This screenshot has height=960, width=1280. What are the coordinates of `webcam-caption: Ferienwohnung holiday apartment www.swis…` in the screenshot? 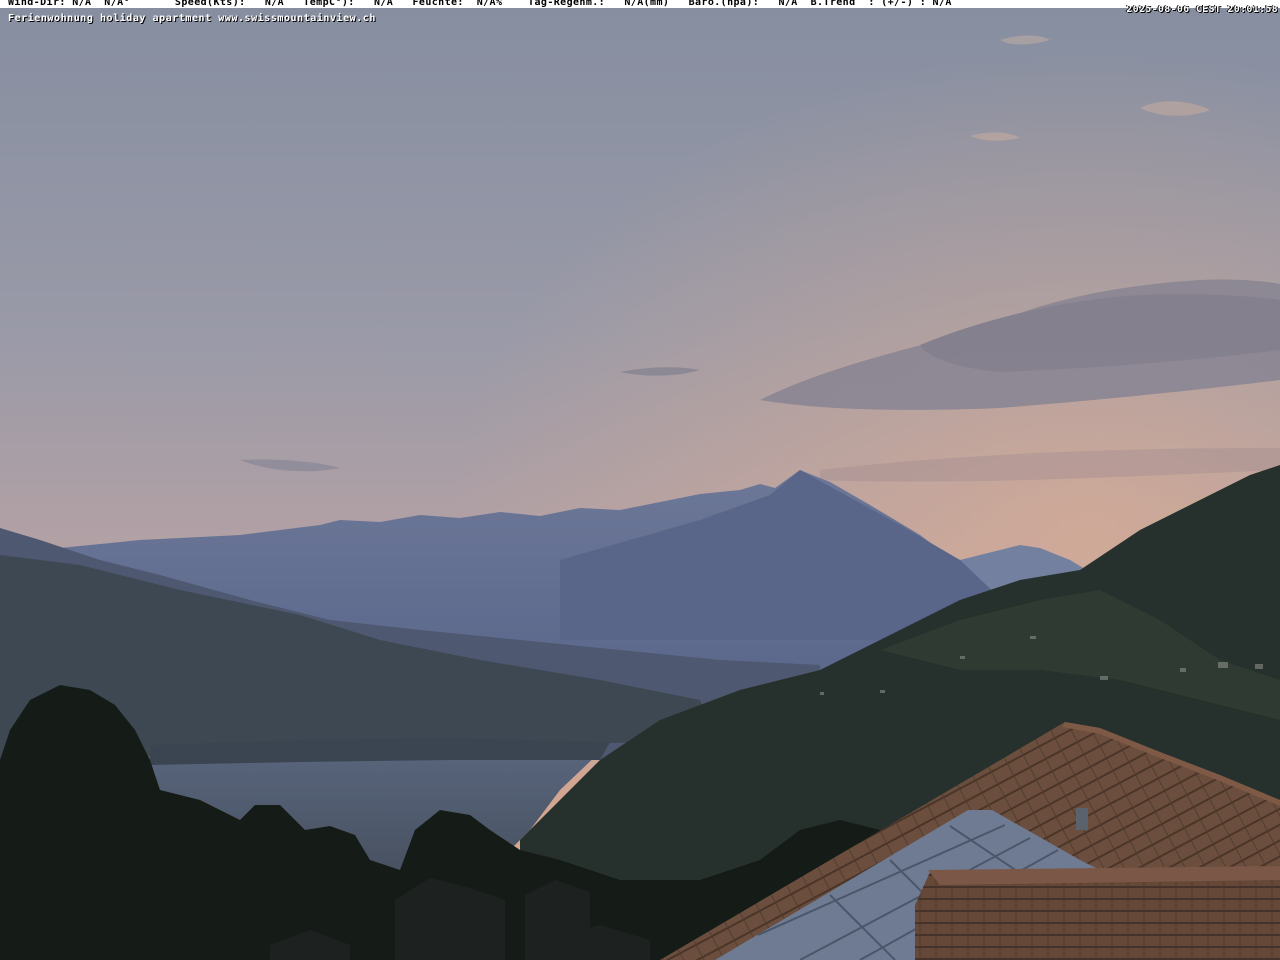 It's located at (192, 18).